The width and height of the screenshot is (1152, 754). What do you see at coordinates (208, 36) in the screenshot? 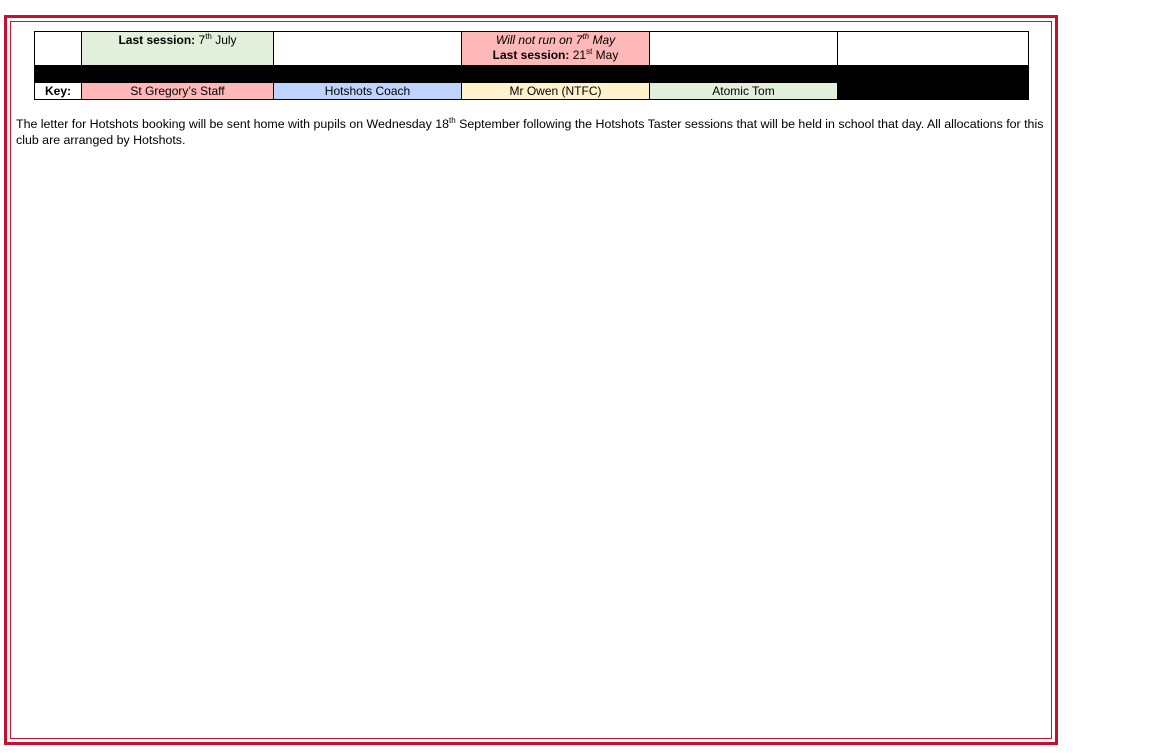
I see `last-session-day-suffix: th` at bounding box center [208, 36].